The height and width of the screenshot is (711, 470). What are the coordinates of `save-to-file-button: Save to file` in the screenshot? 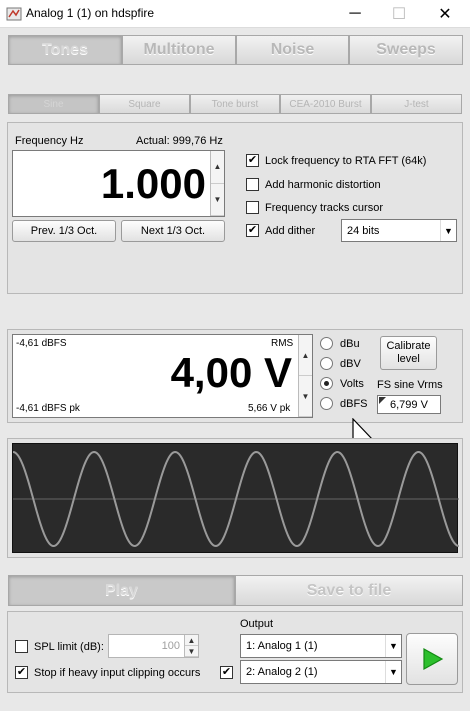 It's located at (349, 590).